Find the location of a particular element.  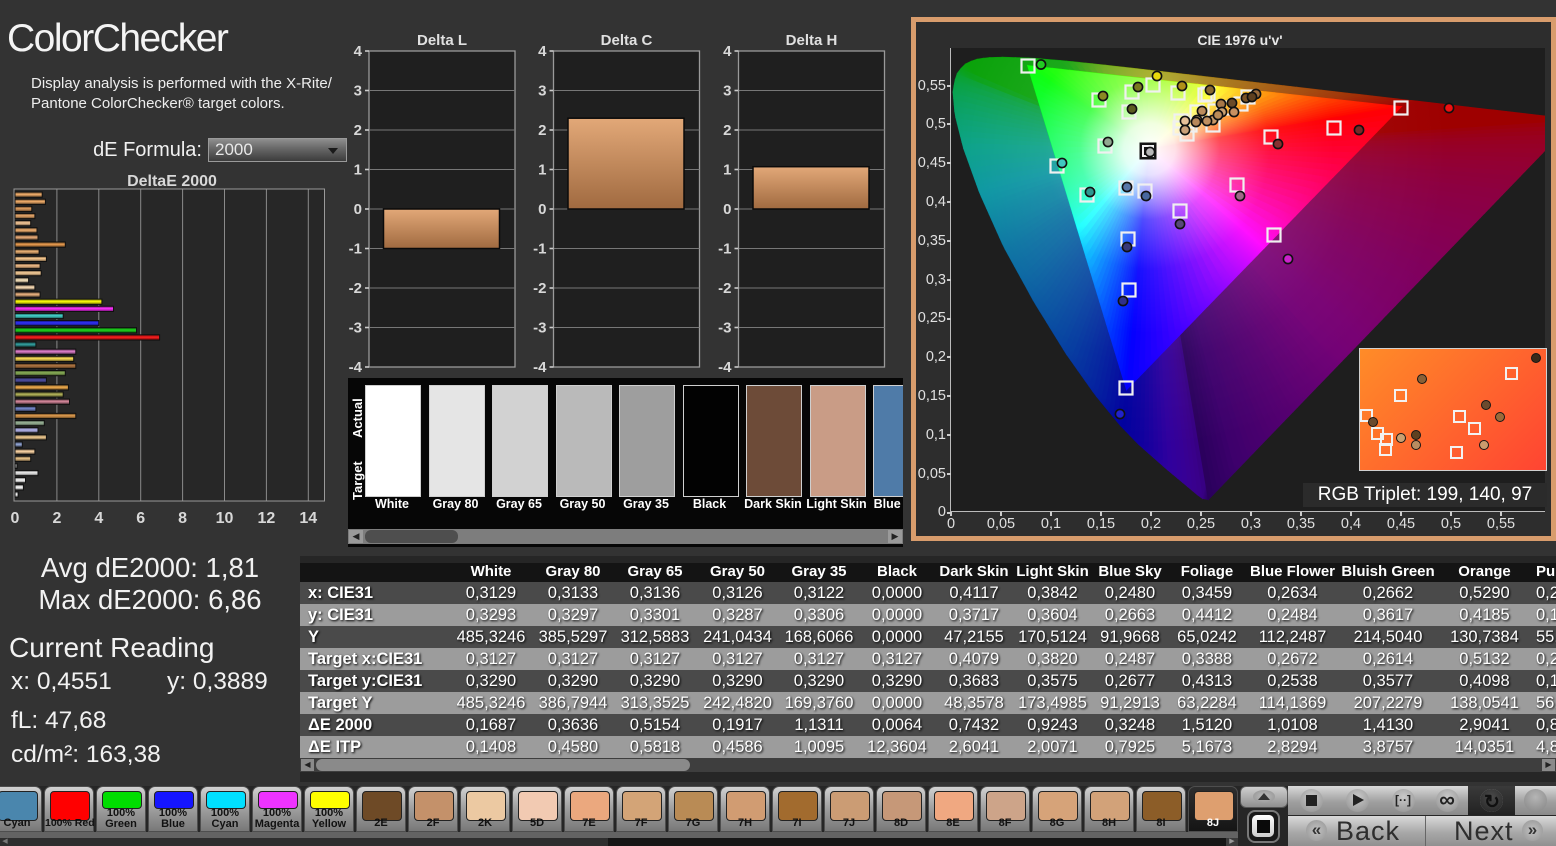

svg-text: Delta H is located at coordinates (812, 40).